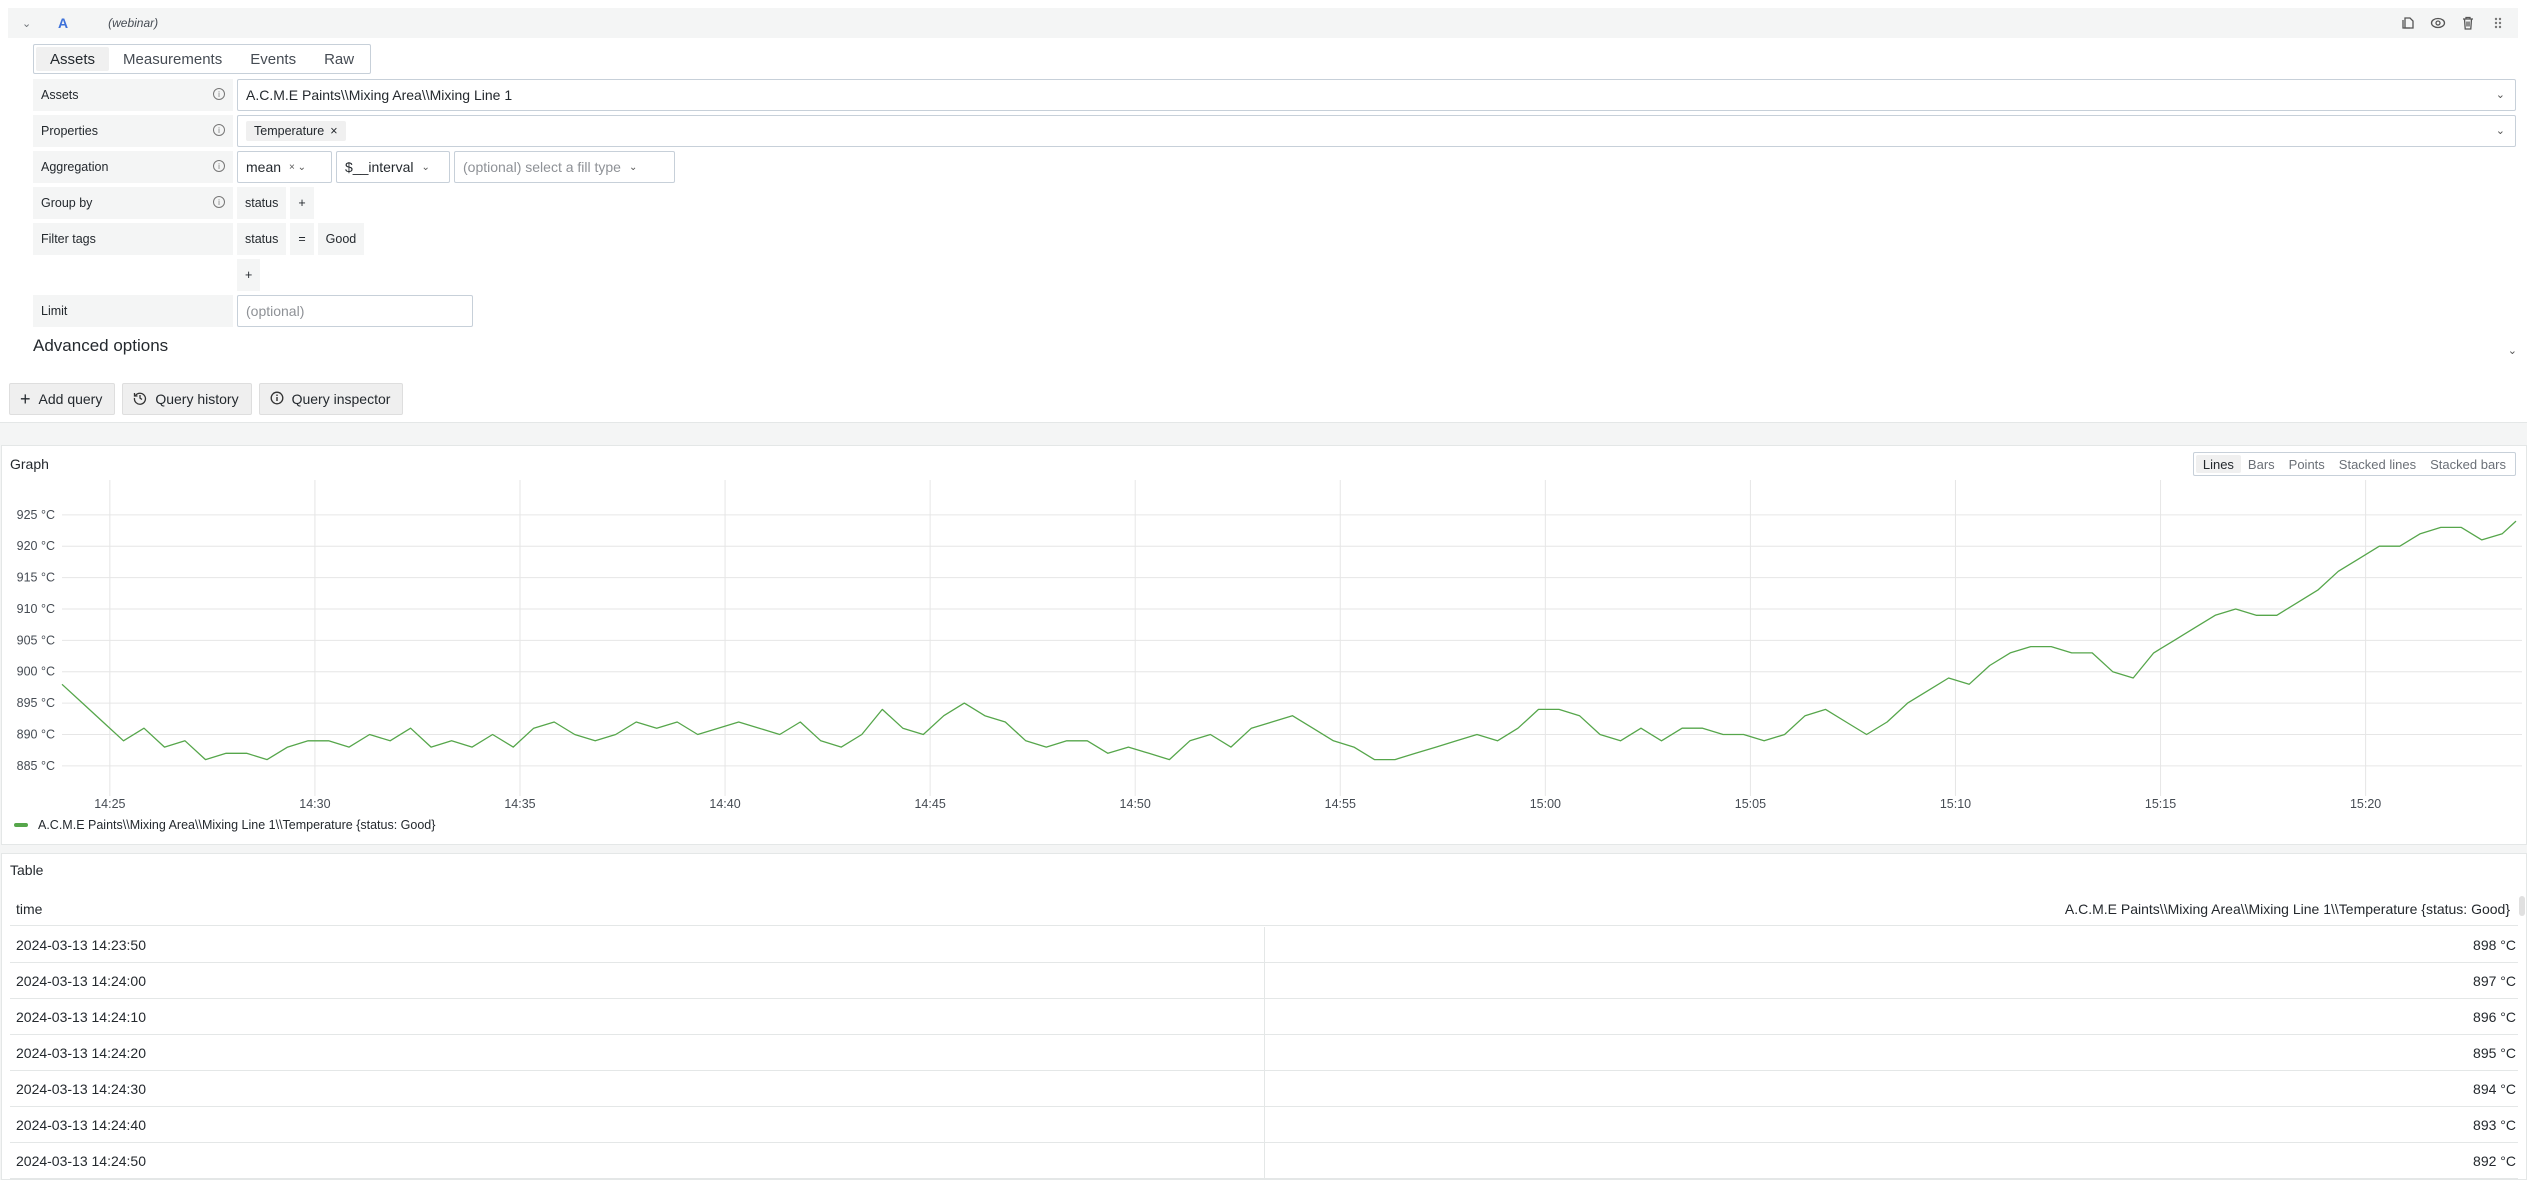 The width and height of the screenshot is (2527, 1180). I want to click on cell-time: 2024-03-13 14:24:40, so click(637, 1124).